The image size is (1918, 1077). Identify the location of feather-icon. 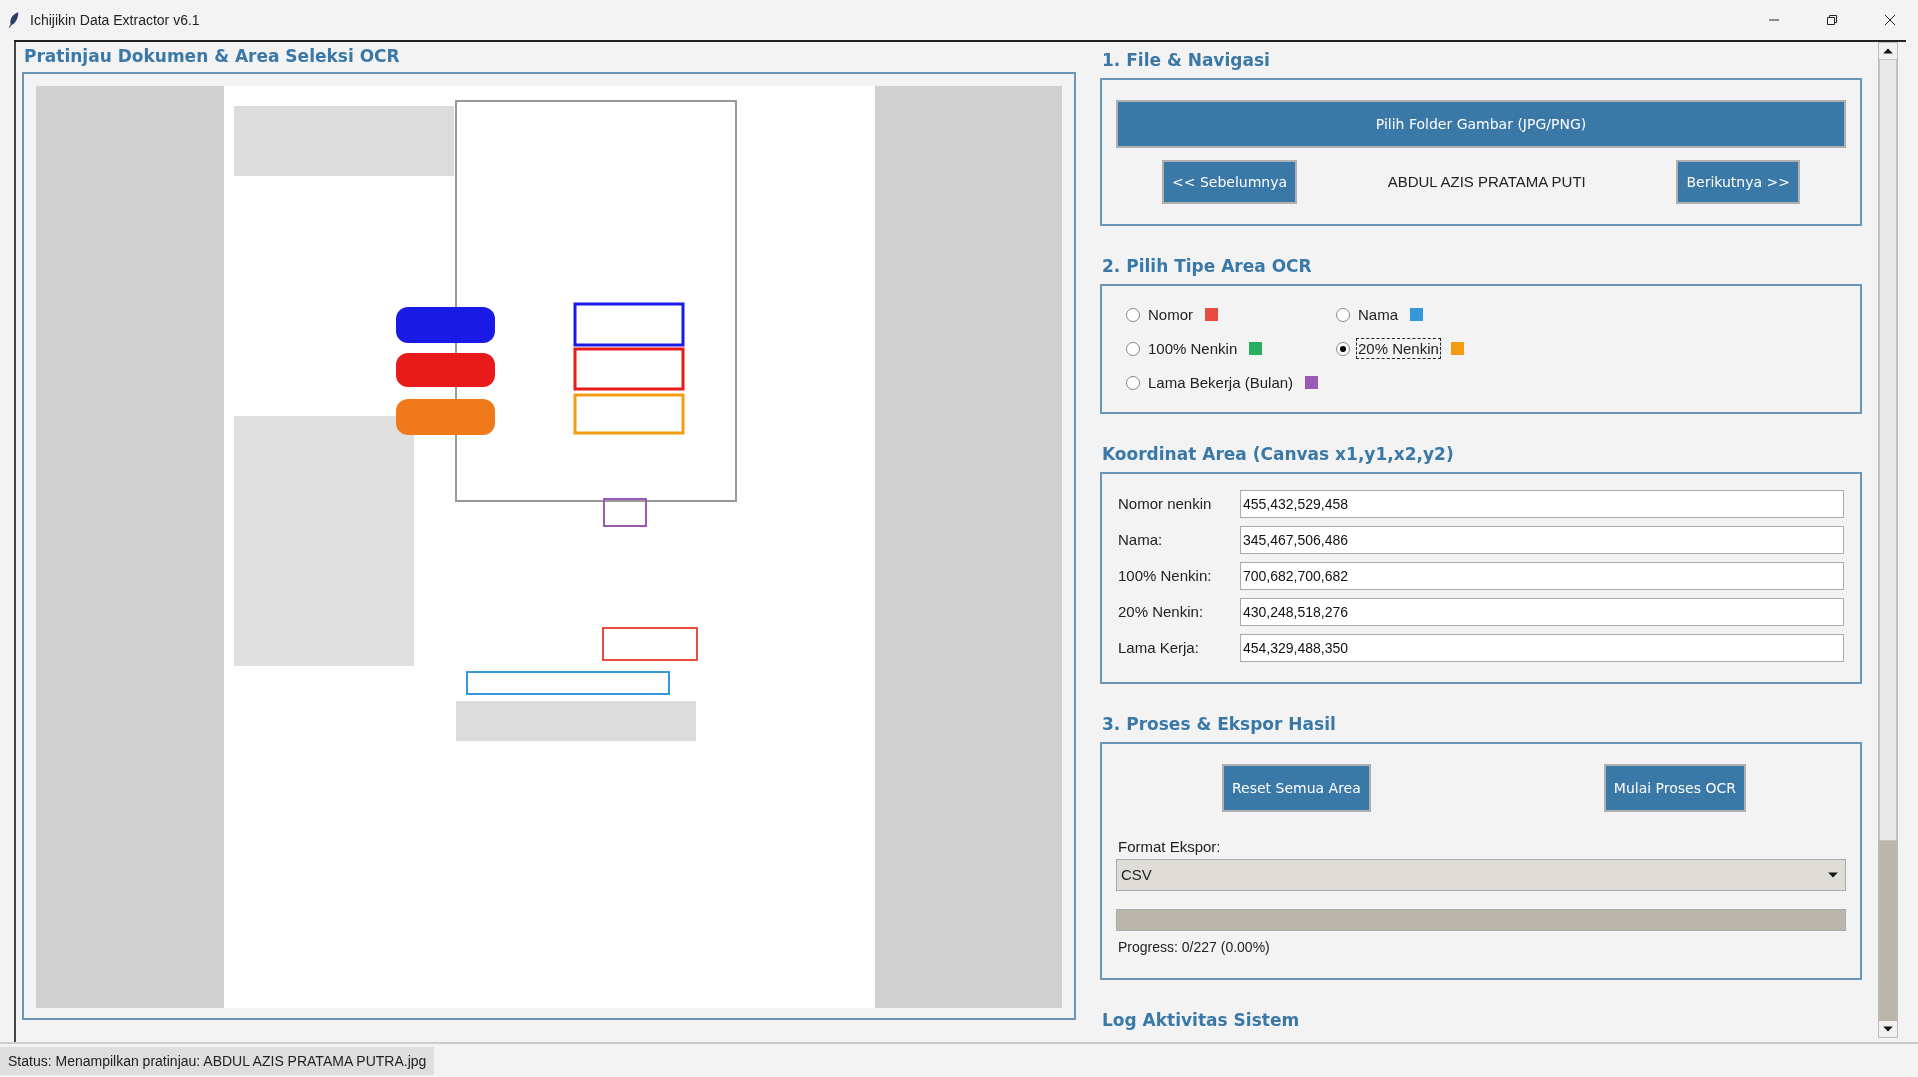
(14, 19).